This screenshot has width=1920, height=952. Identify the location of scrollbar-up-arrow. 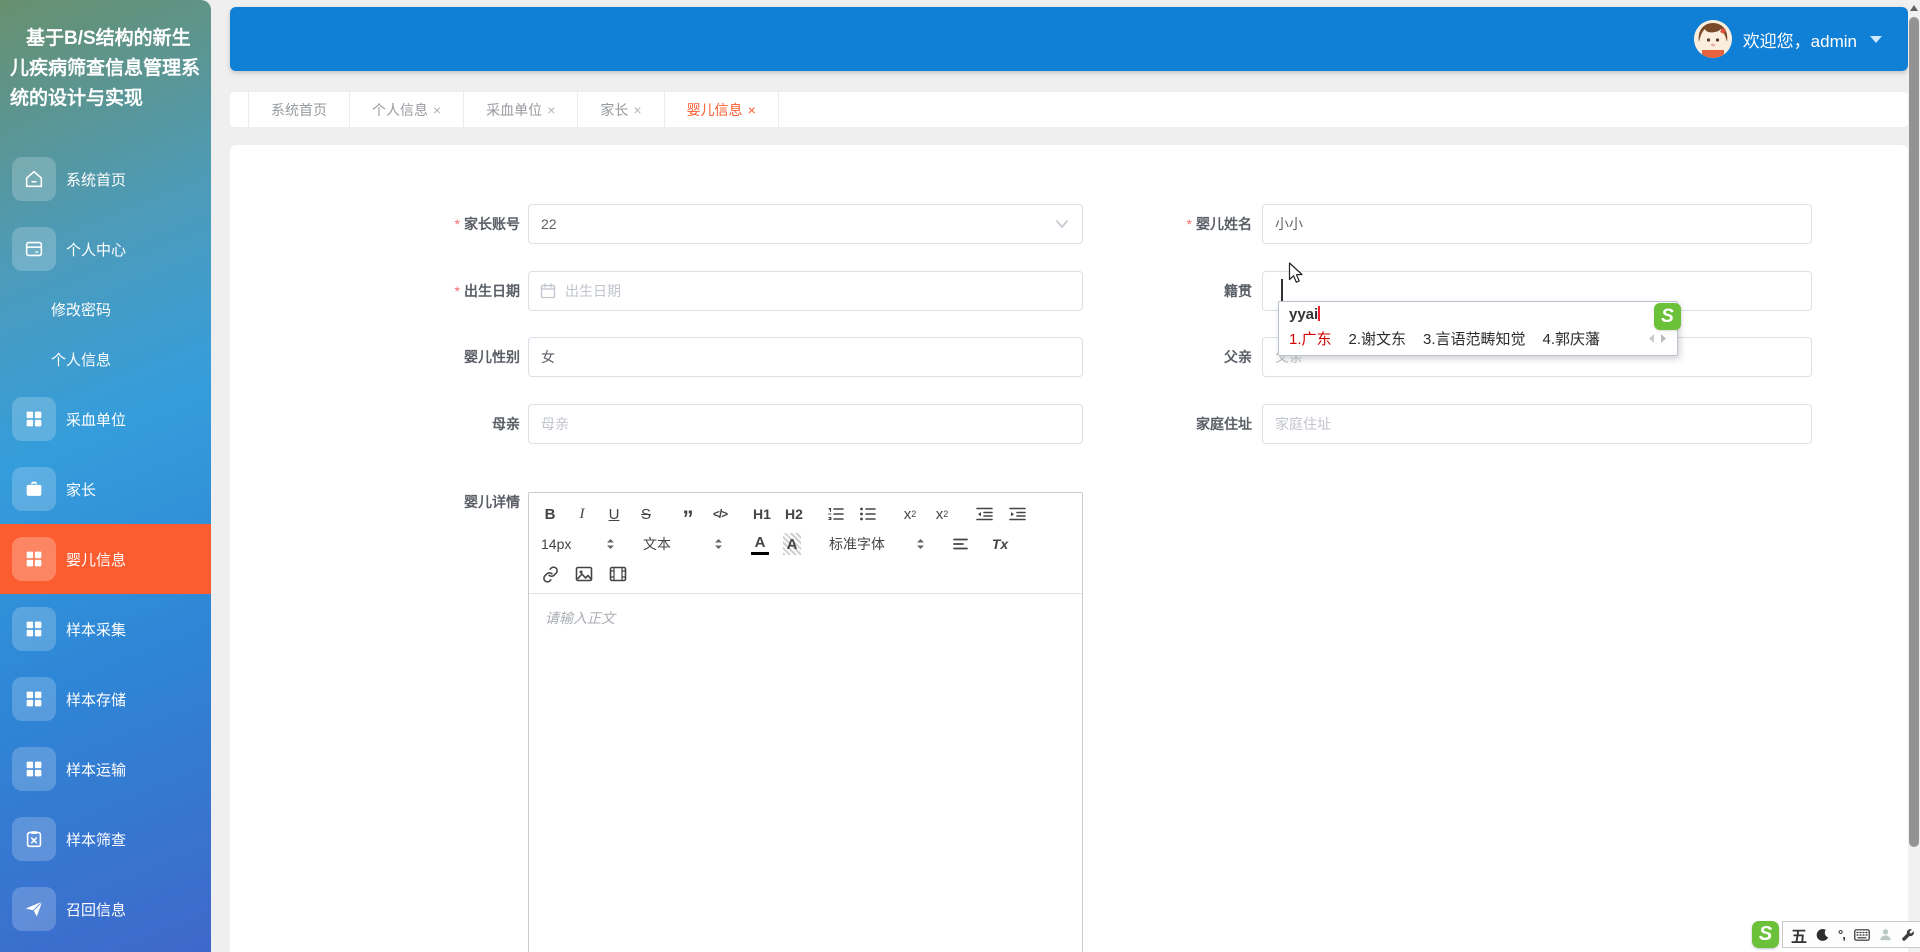
(1914, 8).